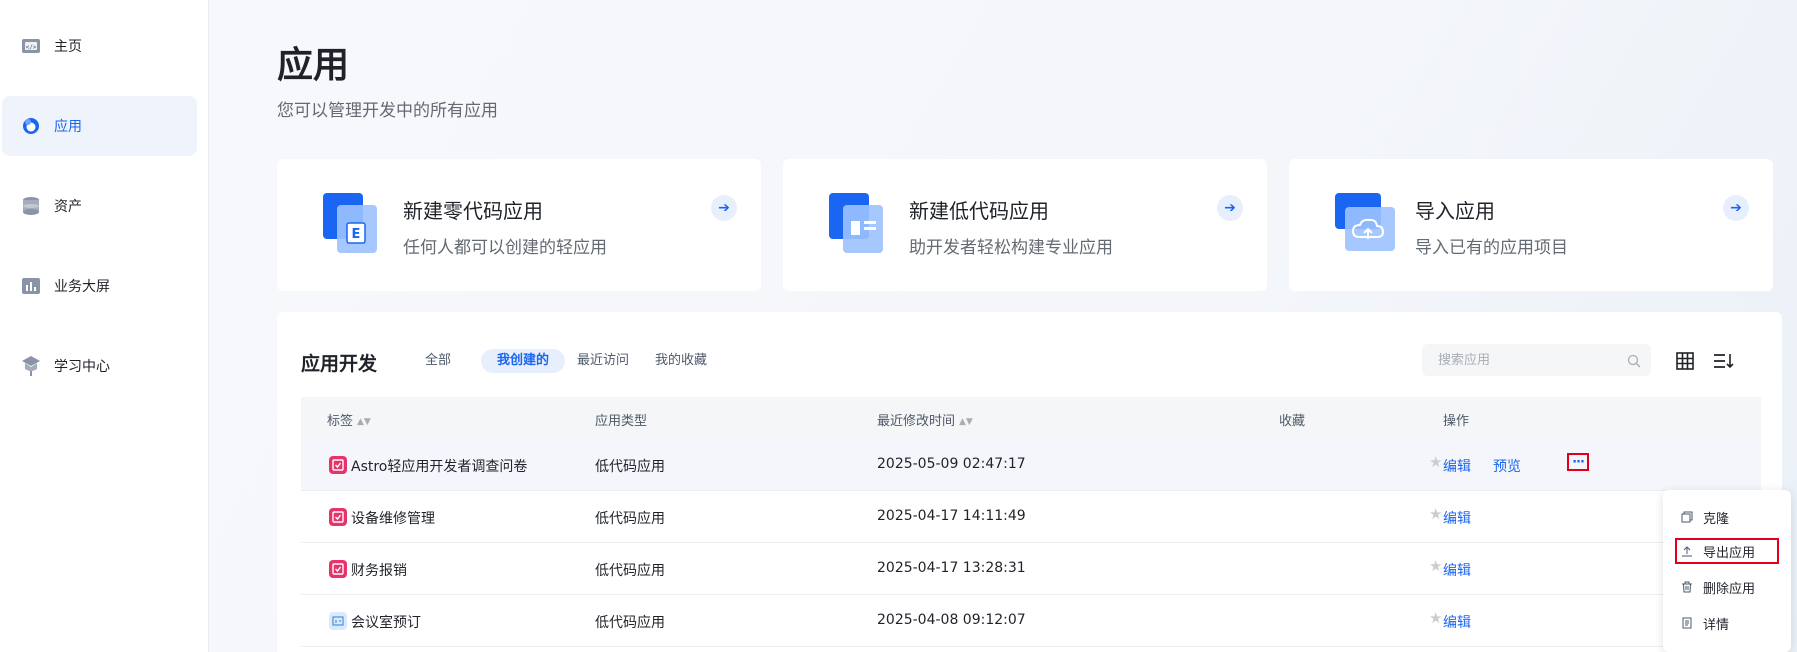  Describe the element at coordinates (1536, 360) in the screenshot. I see `search-input` at that location.